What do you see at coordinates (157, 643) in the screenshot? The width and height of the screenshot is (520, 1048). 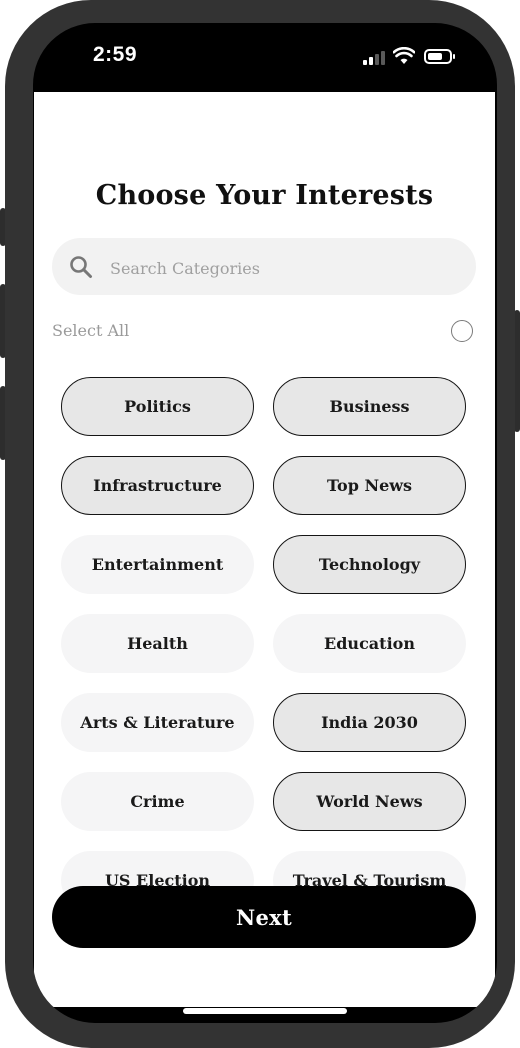 I see `category-chip: Health` at bounding box center [157, 643].